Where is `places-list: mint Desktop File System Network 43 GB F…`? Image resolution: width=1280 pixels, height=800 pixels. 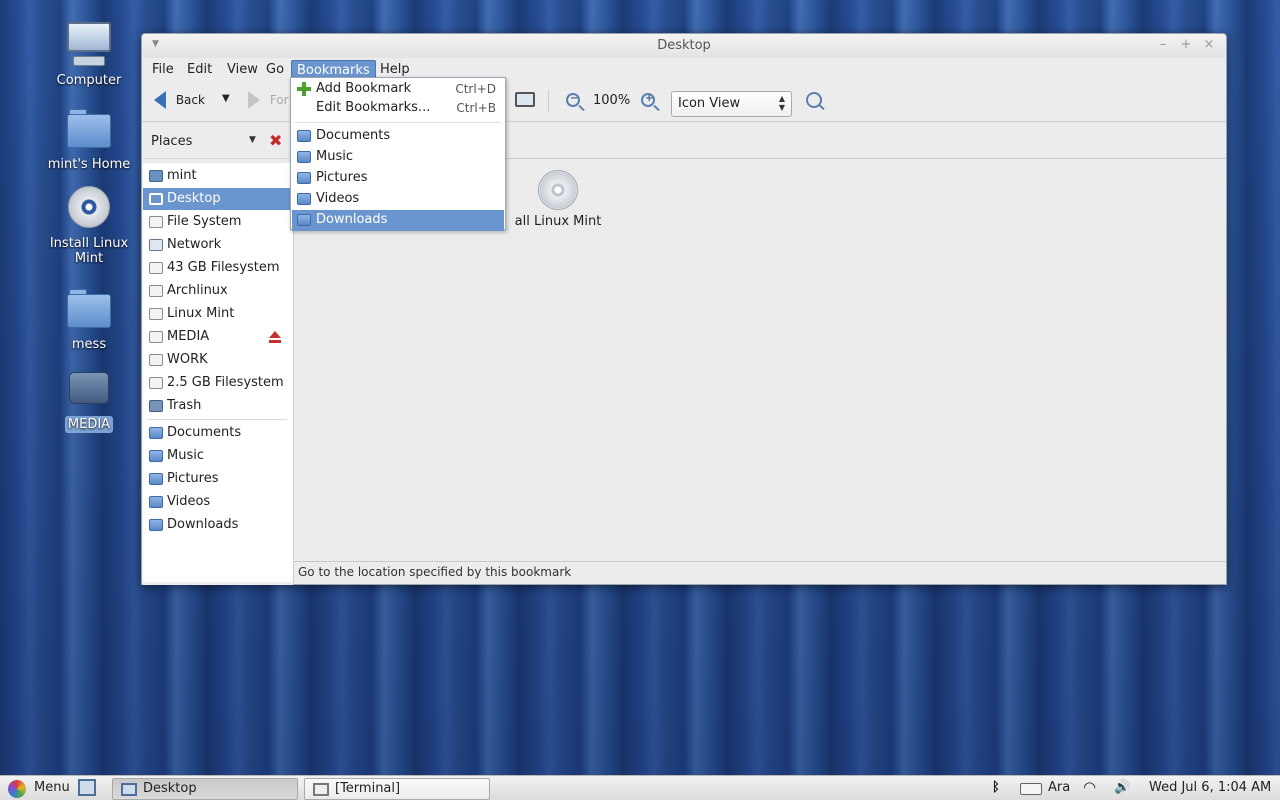 places-list: mint Desktop File System Network 43 GB F… is located at coordinates (218, 372).